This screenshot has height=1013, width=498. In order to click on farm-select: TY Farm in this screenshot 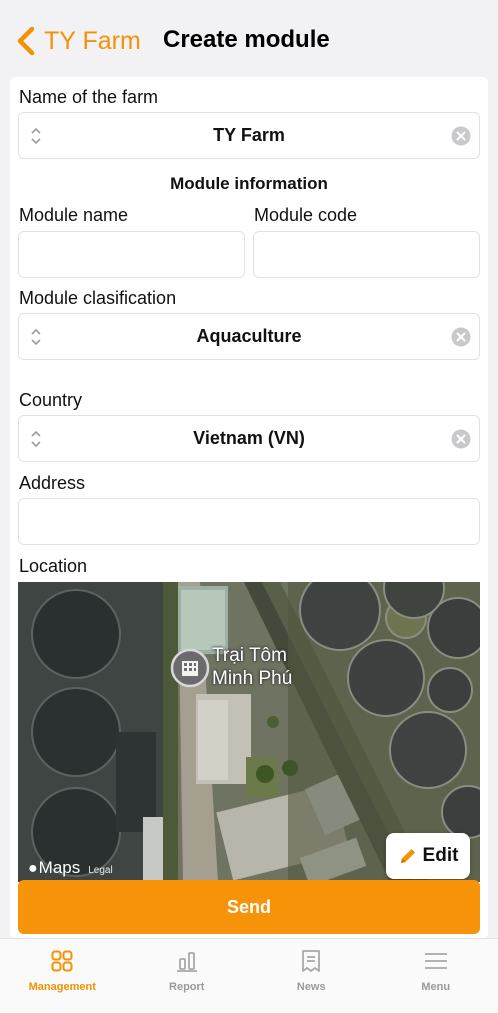, I will do `click(249, 135)`.